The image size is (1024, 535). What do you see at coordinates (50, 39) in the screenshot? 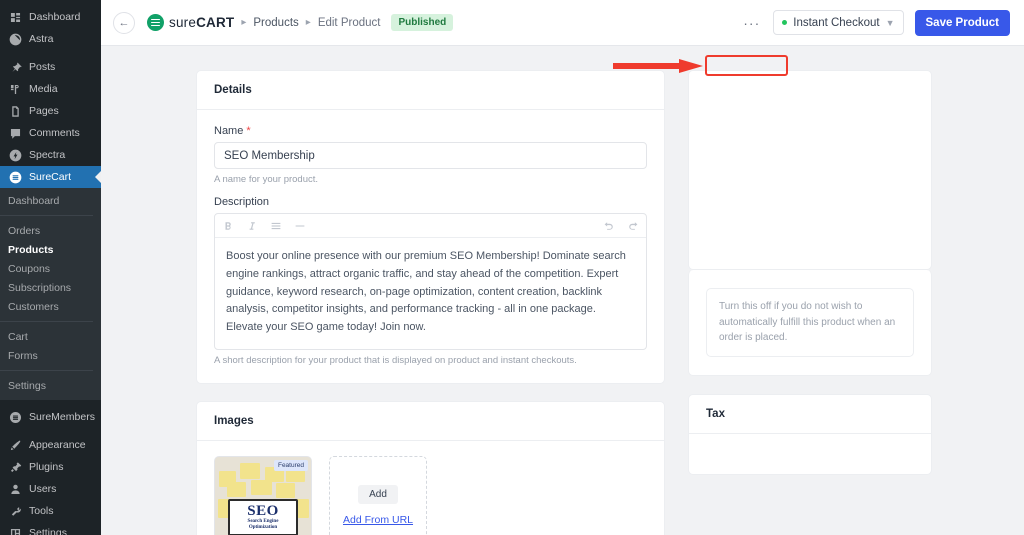
I see `sidebar-item-astra: Astra` at bounding box center [50, 39].